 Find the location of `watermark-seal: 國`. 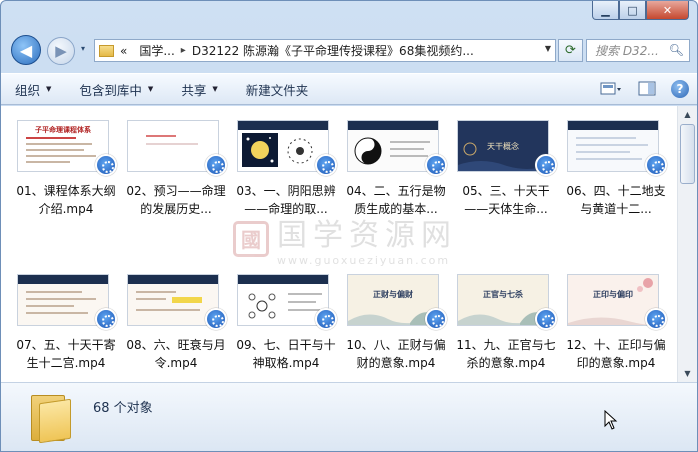

watermark-seal: 國 is located at coordinates (251, 238).